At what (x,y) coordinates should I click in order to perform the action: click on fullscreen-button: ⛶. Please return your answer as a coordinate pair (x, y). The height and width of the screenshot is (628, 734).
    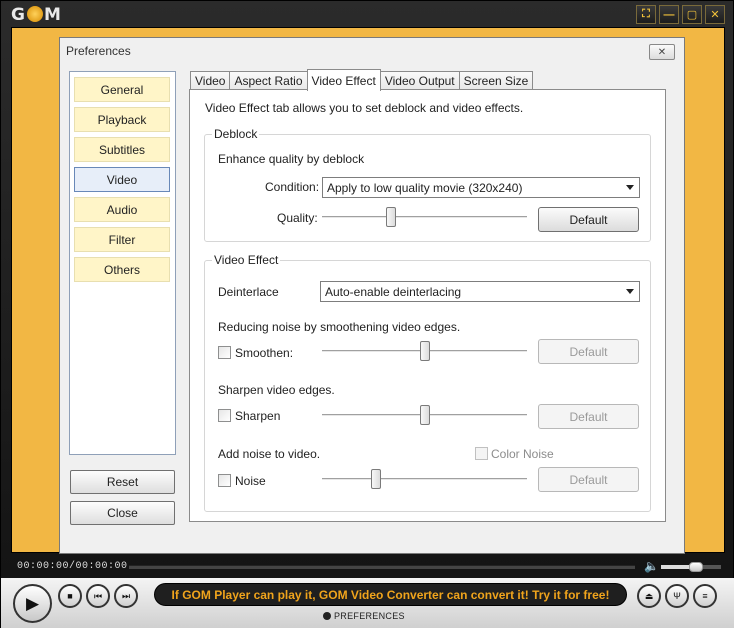
    Looking at the image, I should click on (646, 14).